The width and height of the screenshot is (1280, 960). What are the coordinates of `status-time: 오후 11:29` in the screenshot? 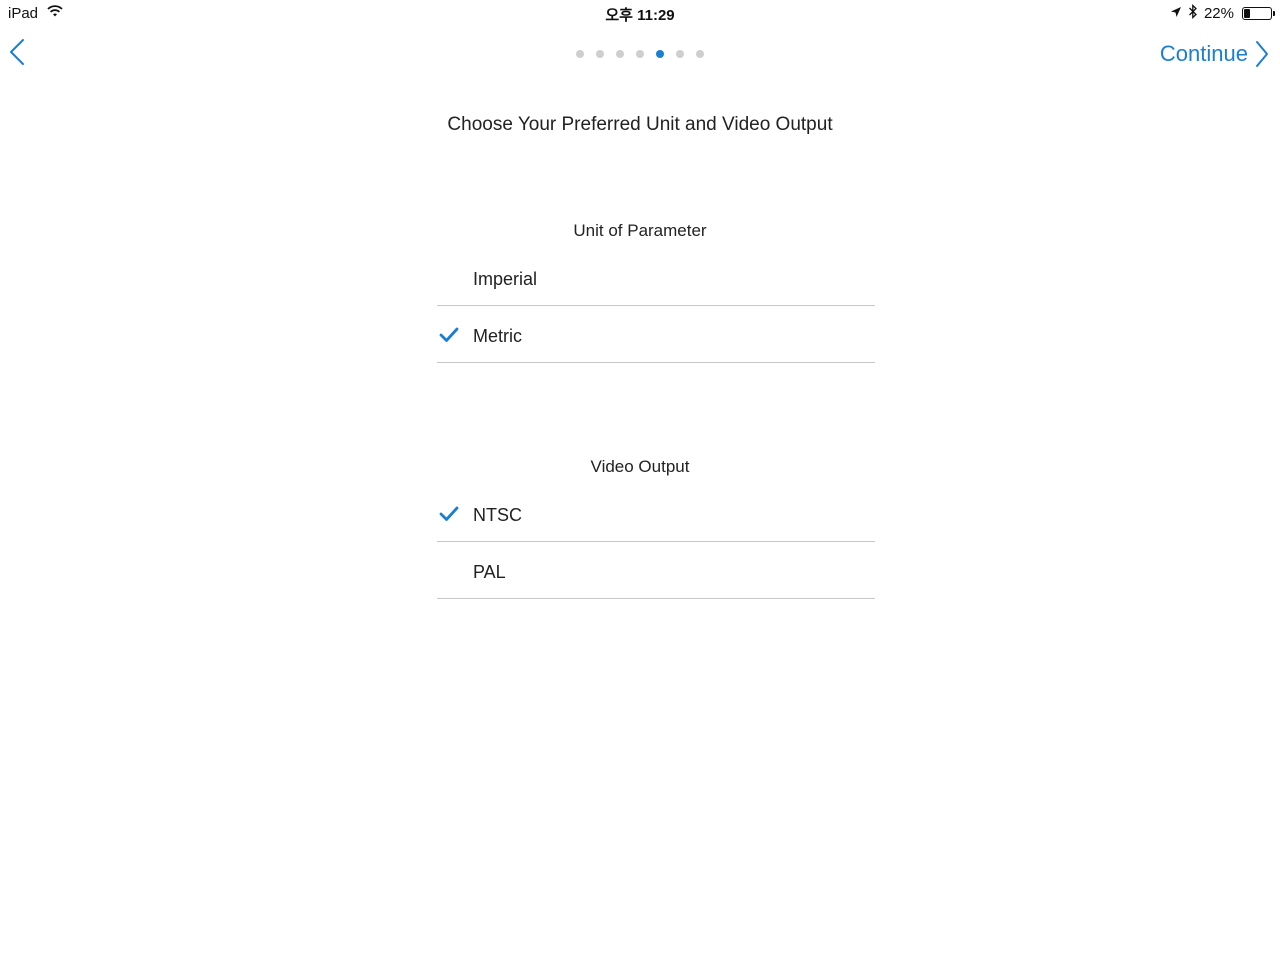 It's located at (640, 15).